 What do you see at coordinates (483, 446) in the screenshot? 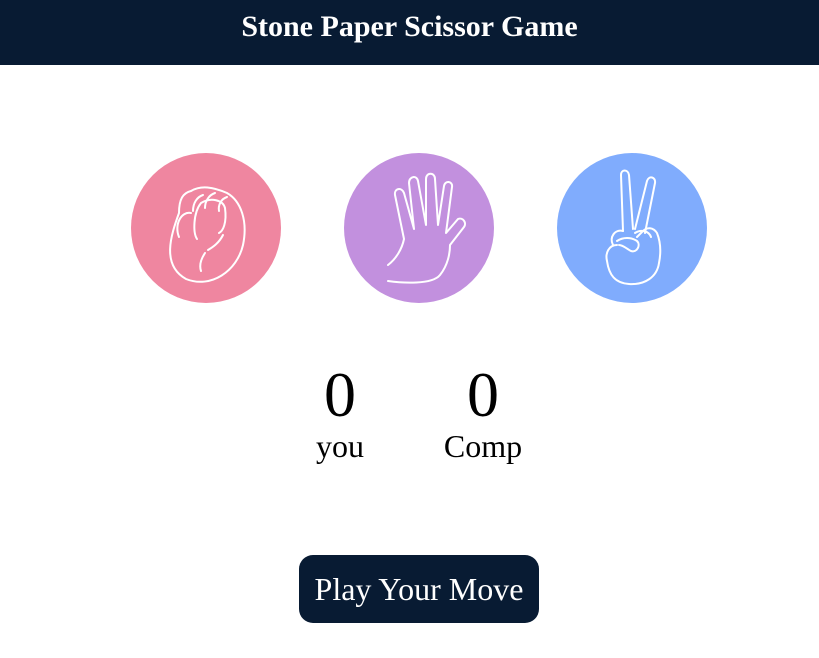
I see `comp-score-label: Comp` at bounding box center [483, 446].